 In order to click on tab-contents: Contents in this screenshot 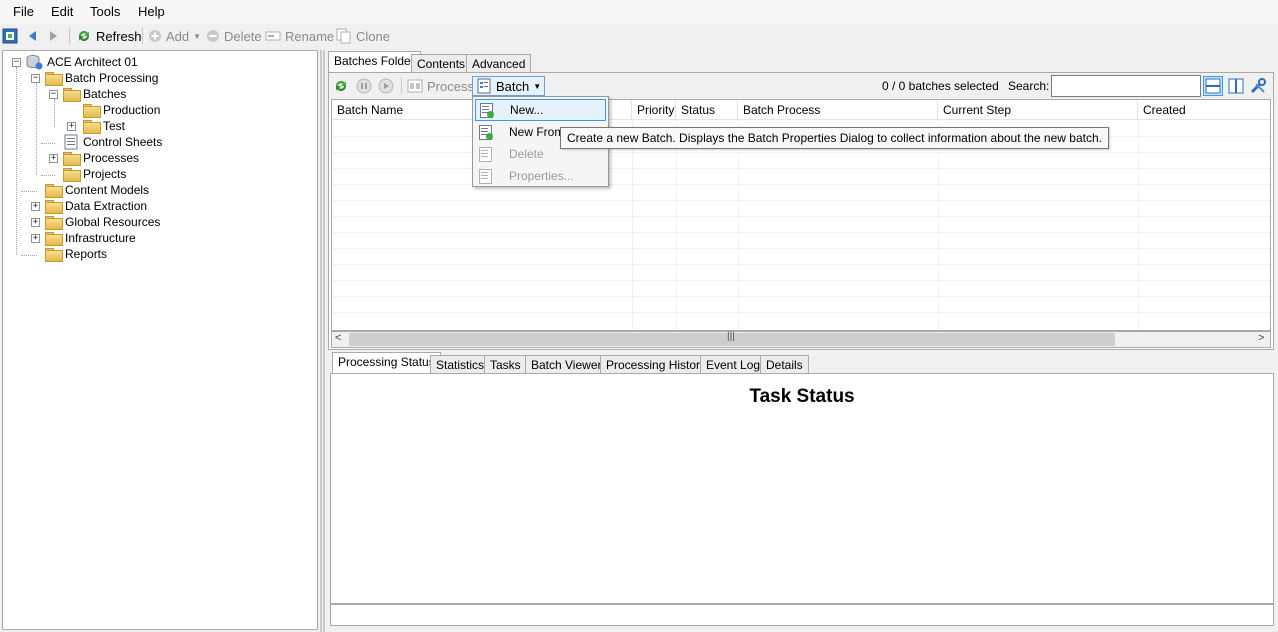, I will do `click(441, 64)`.